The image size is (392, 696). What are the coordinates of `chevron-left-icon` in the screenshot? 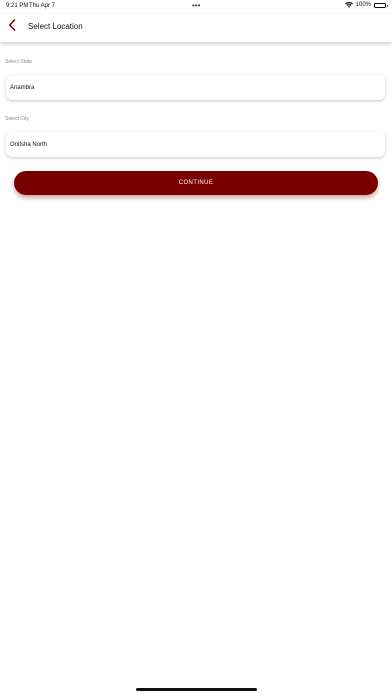 It's located at (12, 27).